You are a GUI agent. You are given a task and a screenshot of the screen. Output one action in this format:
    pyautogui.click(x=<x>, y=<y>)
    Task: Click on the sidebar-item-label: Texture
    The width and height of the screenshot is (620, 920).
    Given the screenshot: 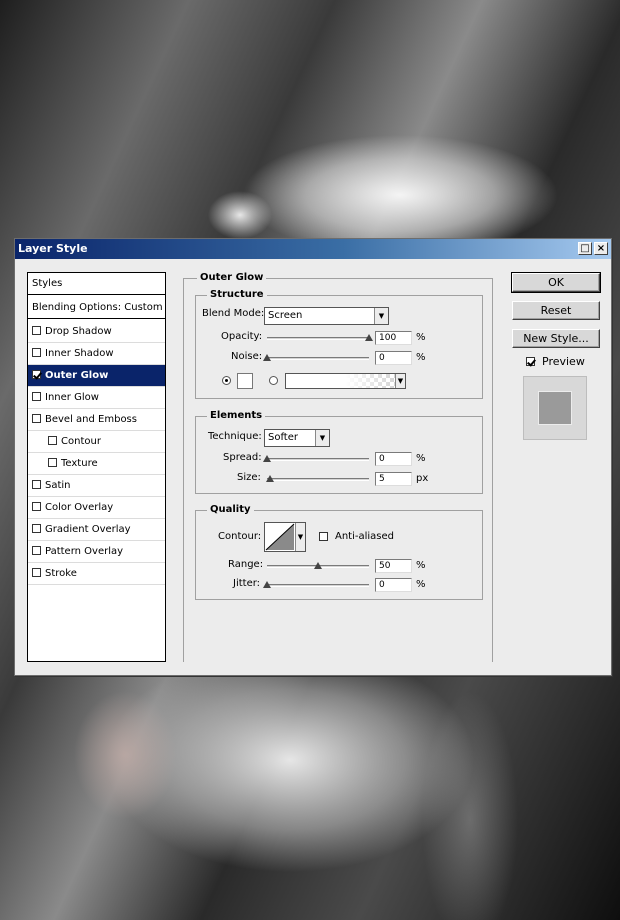 What is the action you would take?
    pyautogui.click(x=79, y=463)
    